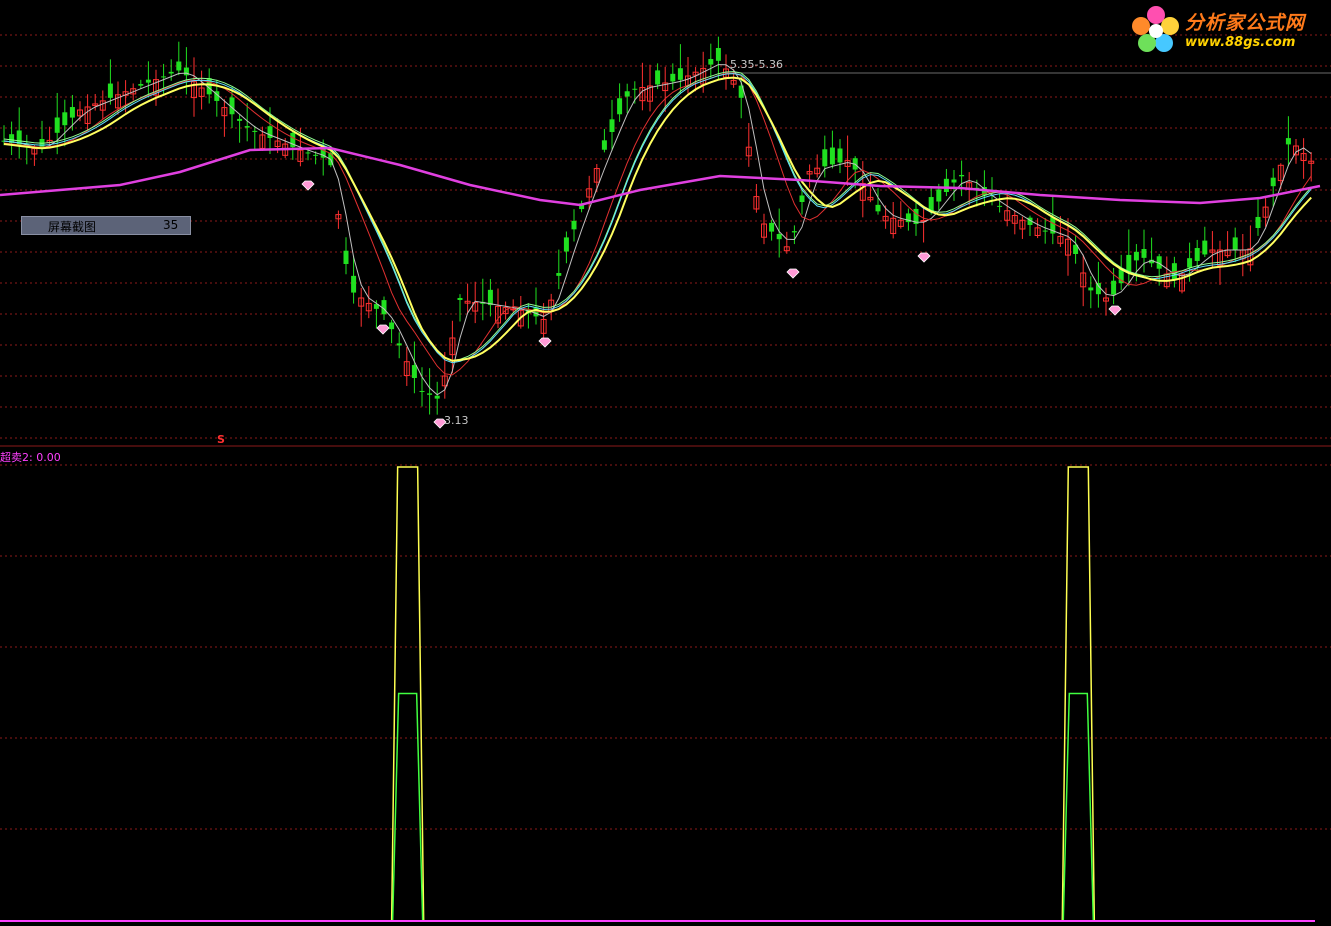  Describe the element at coordinates (221, 439) in the screenshot. I see `s-marker: S` at that location.